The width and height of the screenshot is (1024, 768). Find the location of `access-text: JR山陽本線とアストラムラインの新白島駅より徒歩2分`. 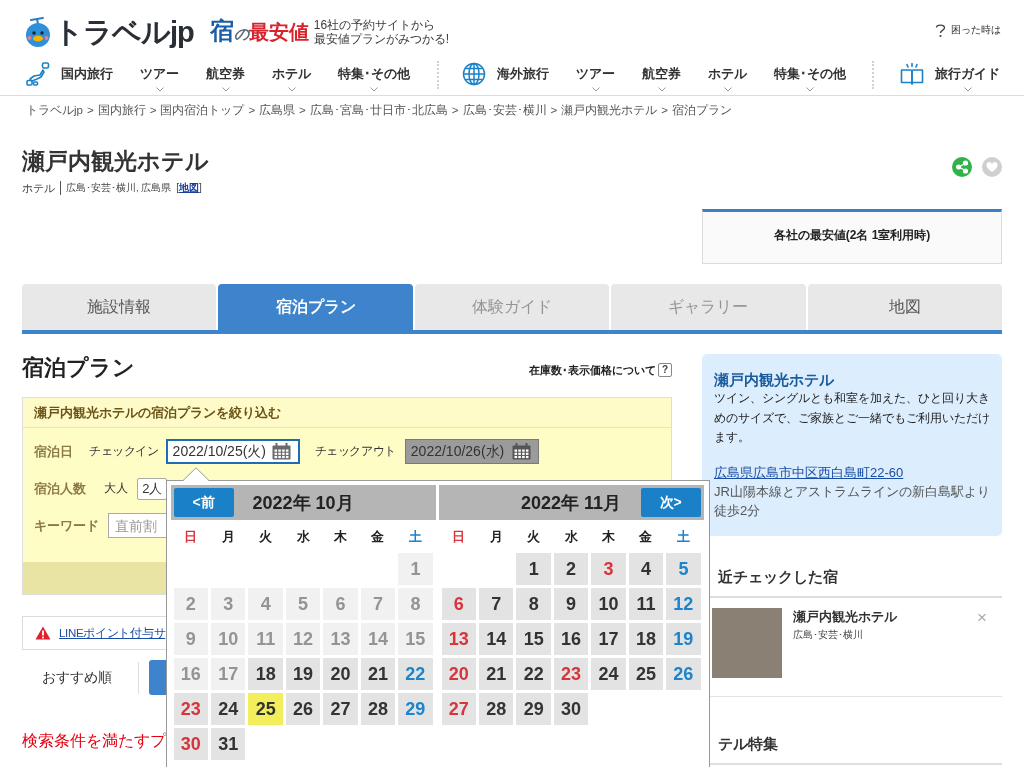

access-text: JR山陽本線とアストラムラインの新白島駅より徒歩2分 is located at coordinates (852, 501).